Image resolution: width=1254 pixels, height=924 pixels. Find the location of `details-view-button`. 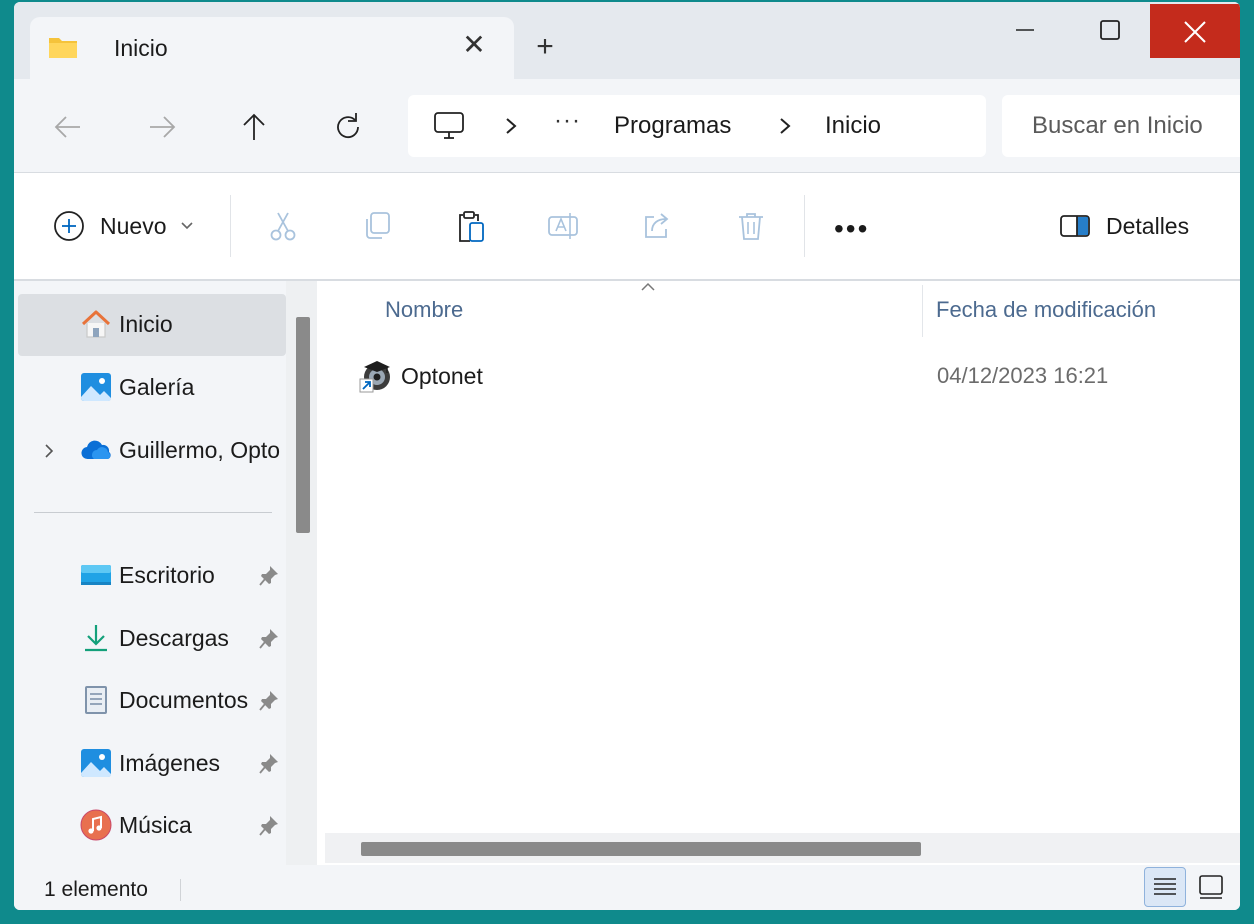

details-view-button is located at coordinates (1165, 887).